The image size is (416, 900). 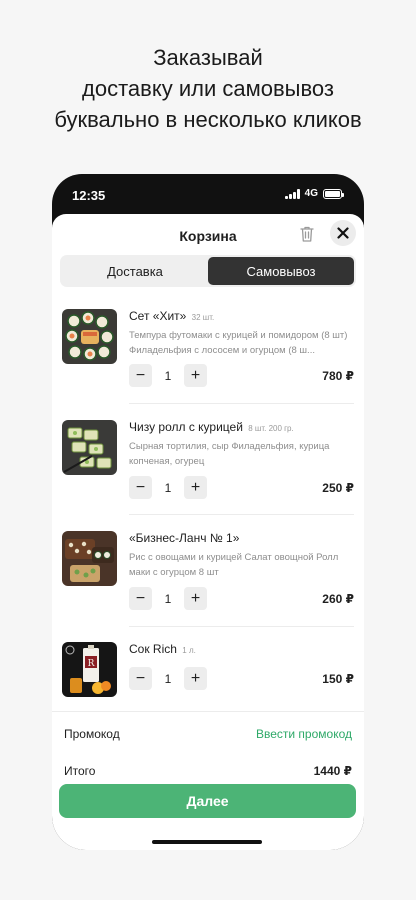 I want to click on status-indicators: 4G, so click(x=314, y=193).